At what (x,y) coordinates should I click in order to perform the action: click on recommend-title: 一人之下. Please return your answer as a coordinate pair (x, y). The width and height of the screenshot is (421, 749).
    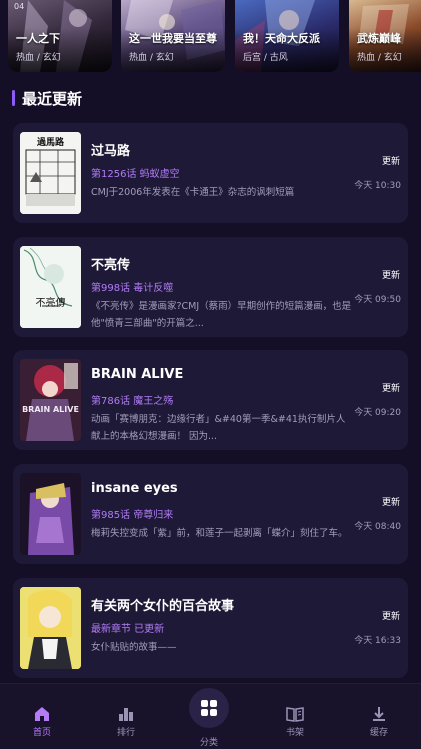
    Looking at the image, I should click on (38, 38).